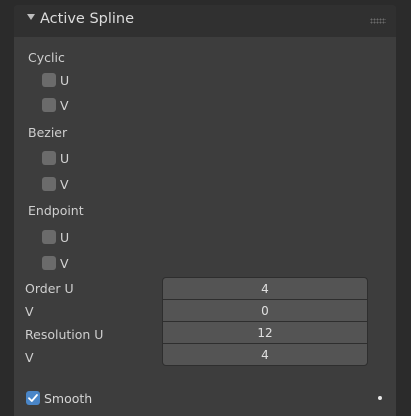 Image resolution: width=411 pixels, height=416 pixels. What do you see at coordinates (65, 80) in the screenshot?
I see `cyclic-u-label: U` at bounding box center [65, 80].